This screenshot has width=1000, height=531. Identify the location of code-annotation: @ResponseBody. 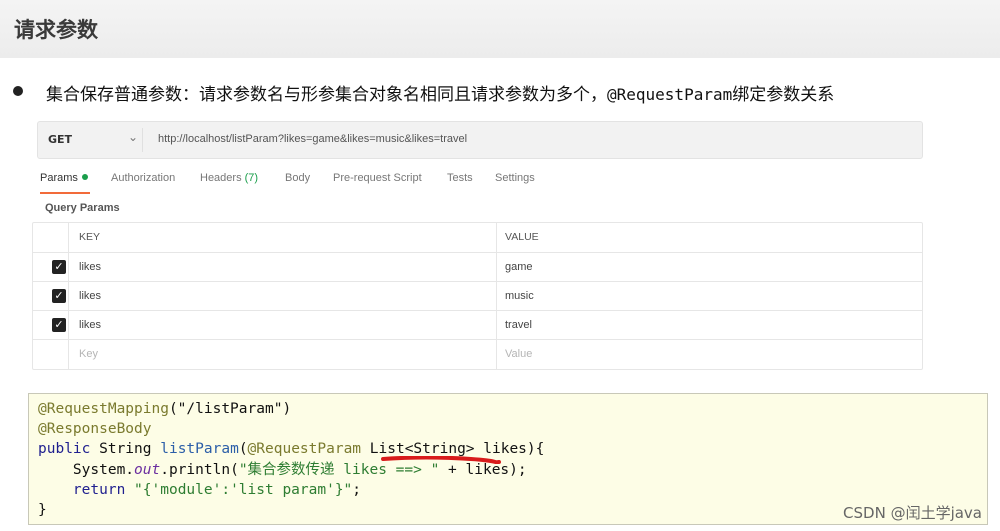
(95, 429).